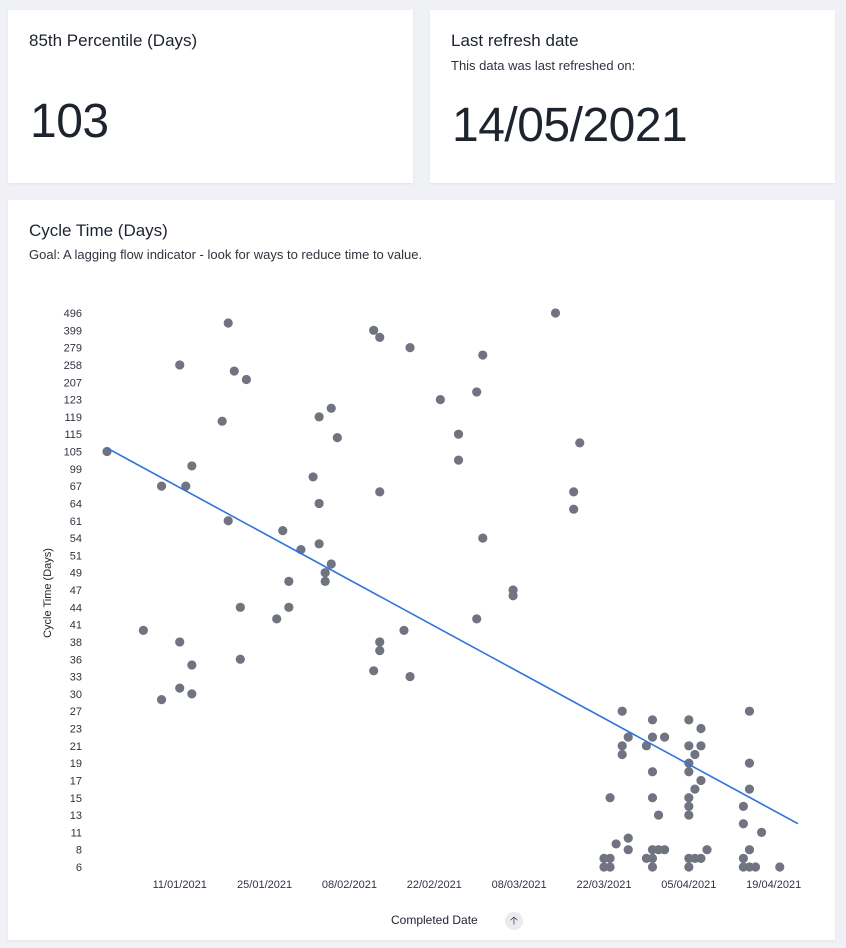 The height and width of the screenshot is (948, 846). I want to click on x-tick-label: 19/04/2021, so click(773, 885).